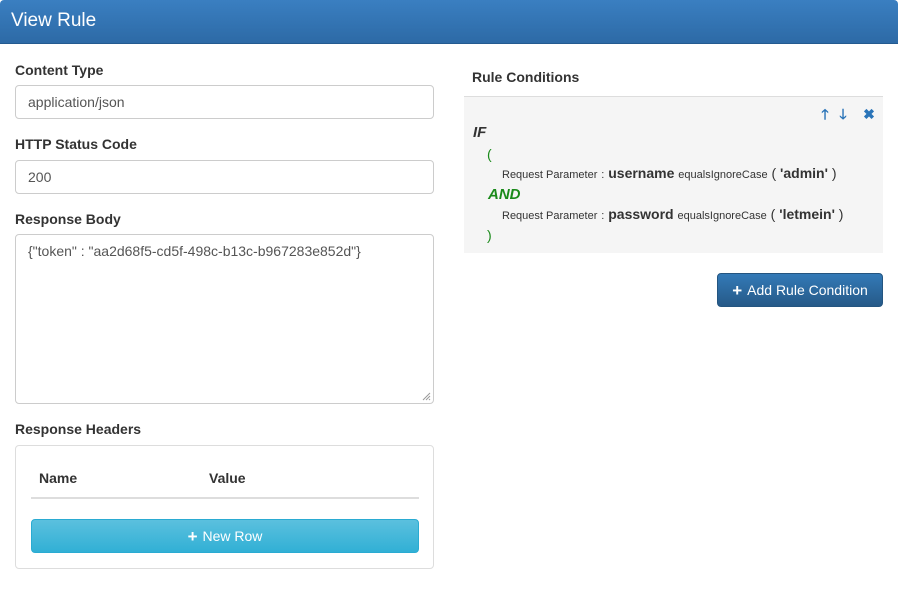 This screenshot has width=898, height=592. What do you see at coordinates (449, 22) in the screenshot?
I see `title-bar: View Rule` at bounding box center [449, 22].